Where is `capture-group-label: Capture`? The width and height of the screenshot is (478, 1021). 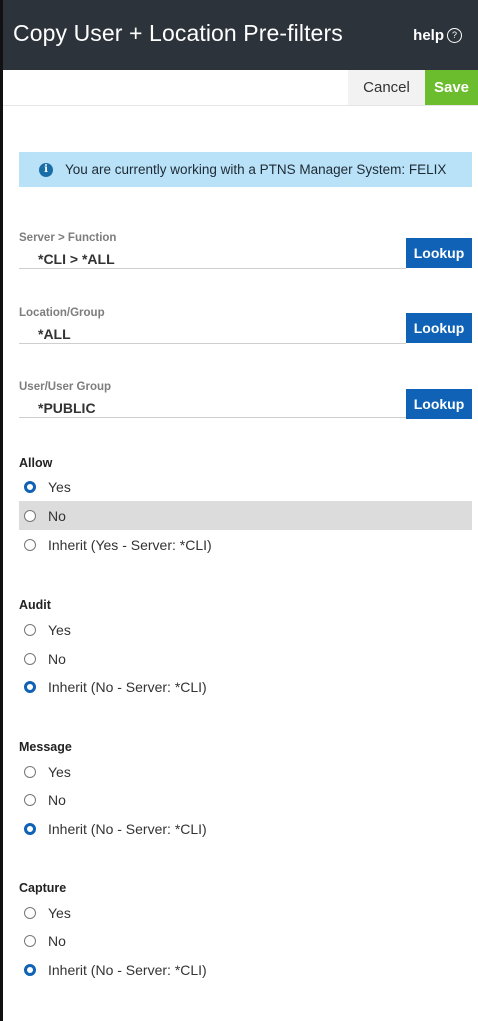
capture-group-label: Capture is located at coordinates (43, 888).